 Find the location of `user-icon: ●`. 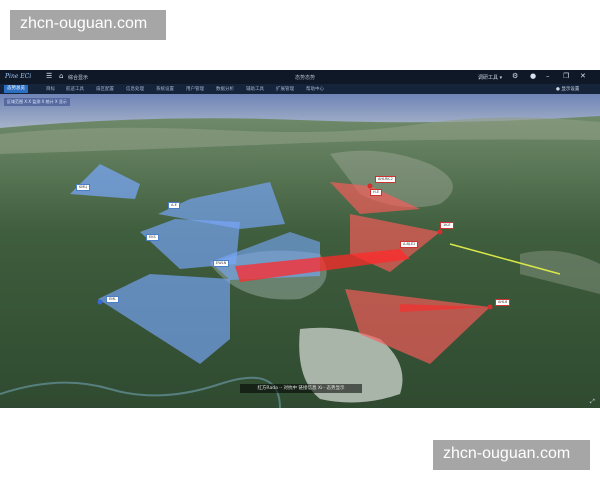

user-icon: ● is located at coordinates (533, 76).